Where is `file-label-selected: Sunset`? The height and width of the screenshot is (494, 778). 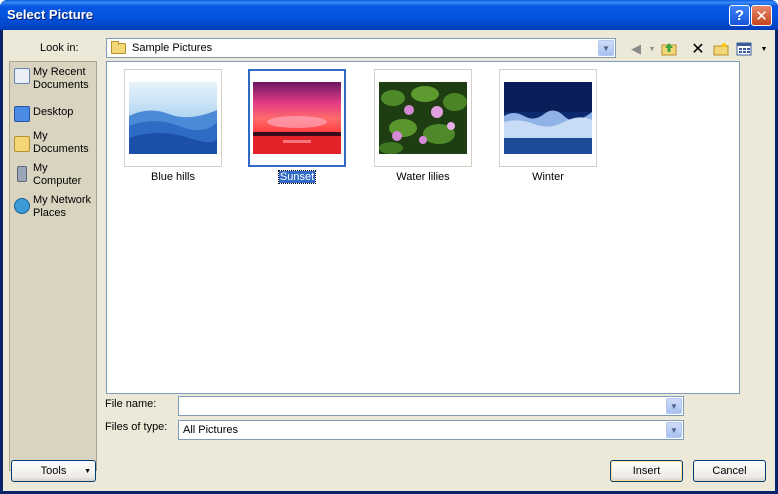
file-label-selected: Sunset is located at coordinates (297, 177).